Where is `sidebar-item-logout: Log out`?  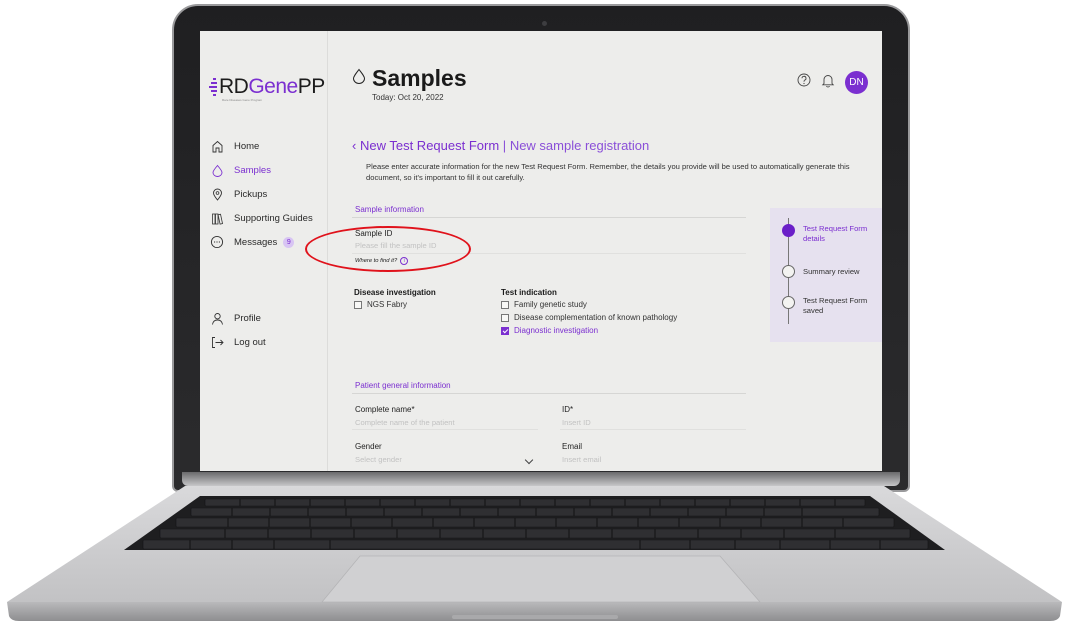
sidebar-item-logout: Log out is located at coordinates (238, 342).